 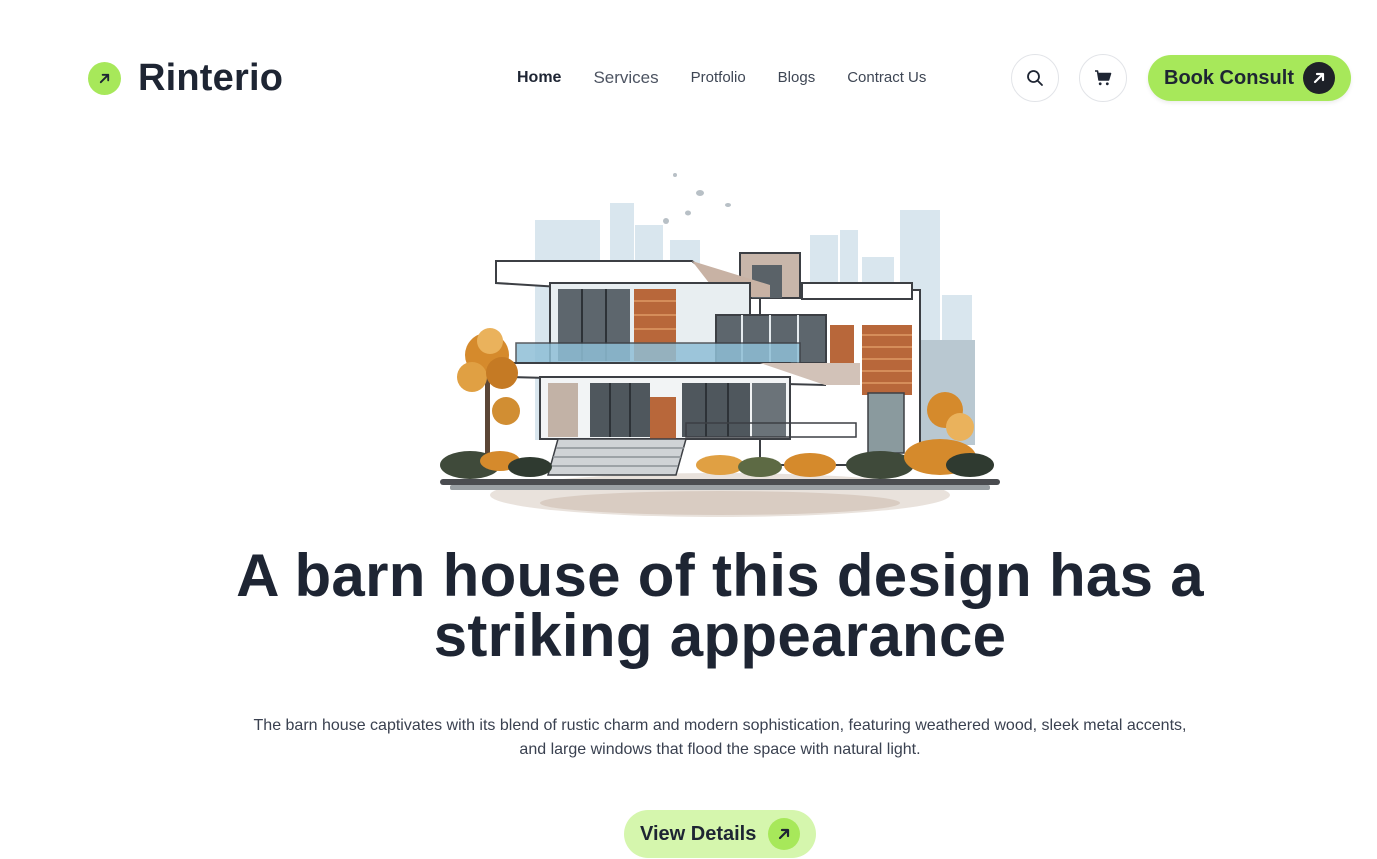 What do you see at coordinates (211, 78) in the screenshot?
I see `brand-name: Rinterio` at bounding box center [211, 78].